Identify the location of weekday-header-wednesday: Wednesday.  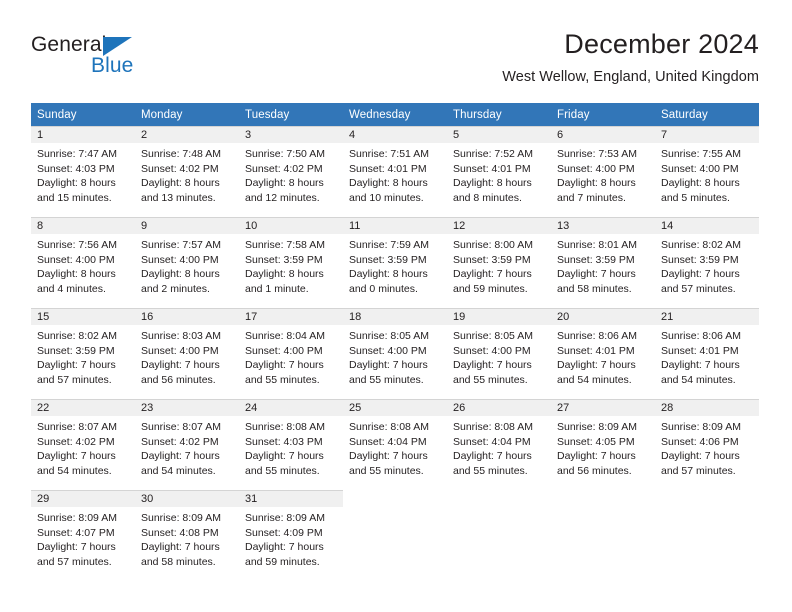
(395, 114).